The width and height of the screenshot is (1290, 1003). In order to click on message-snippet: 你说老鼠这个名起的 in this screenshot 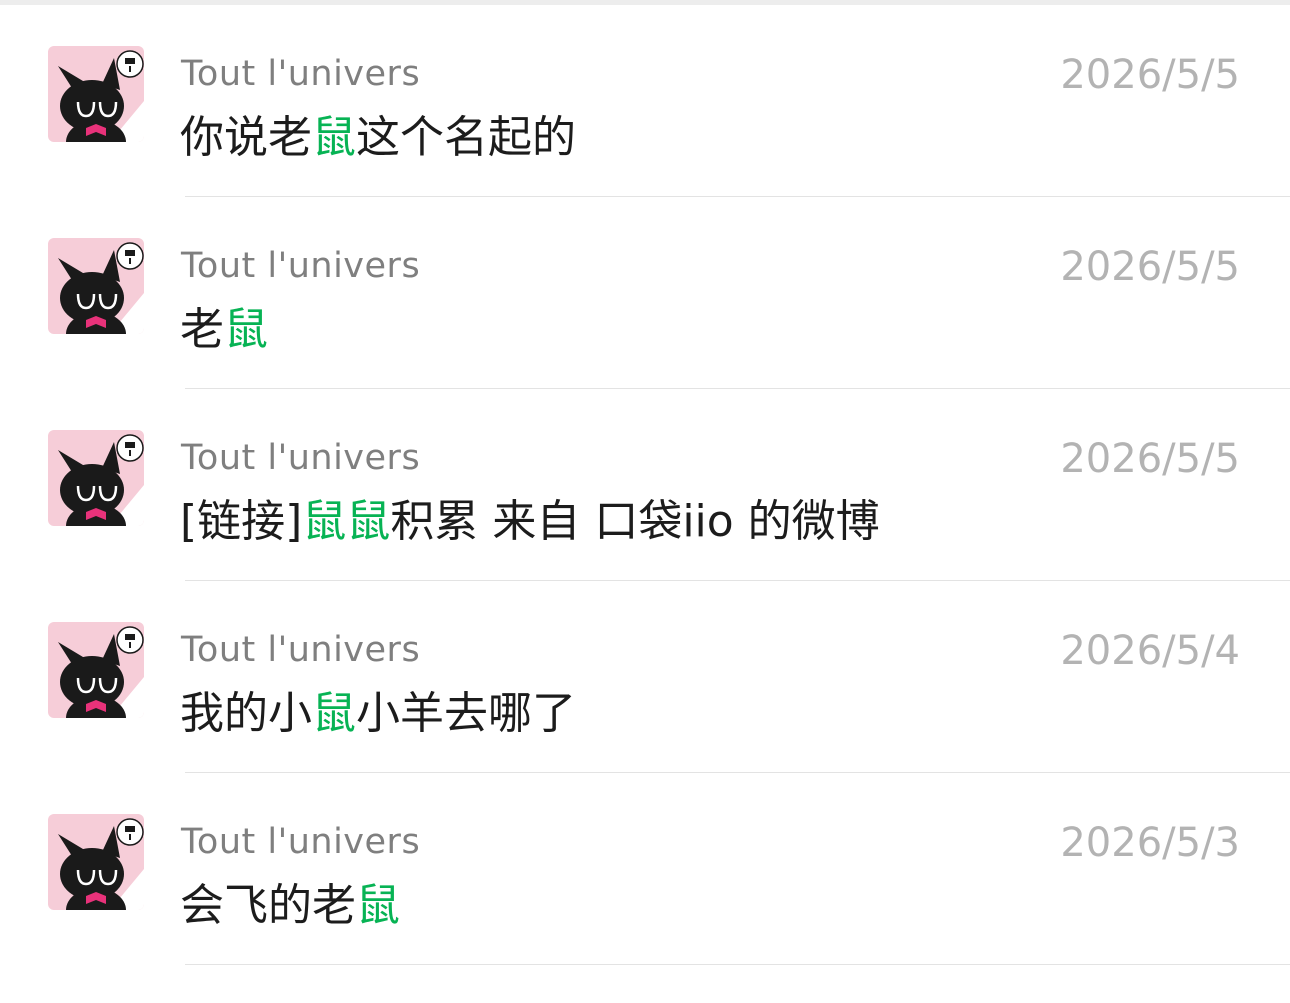, I will do `click(378, 138)`.